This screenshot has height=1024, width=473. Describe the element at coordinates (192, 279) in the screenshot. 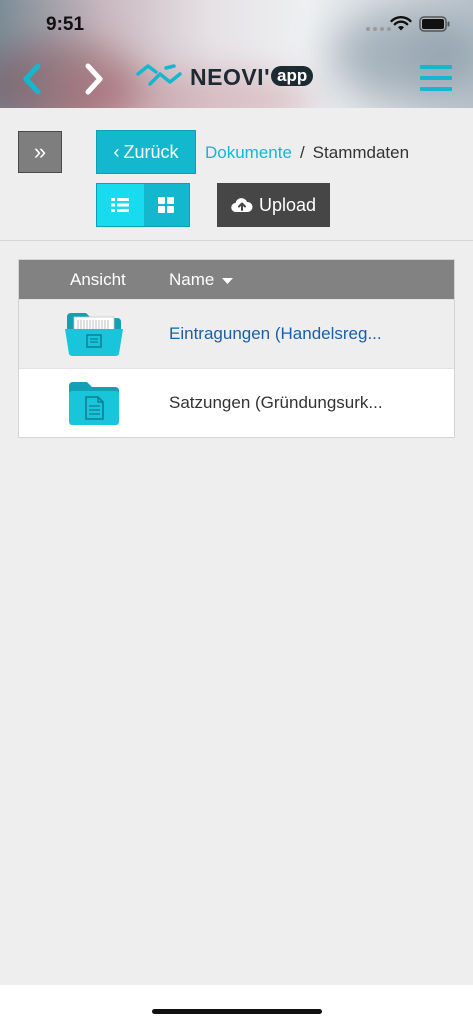

I see `column-header-name-label: Name` at that location.